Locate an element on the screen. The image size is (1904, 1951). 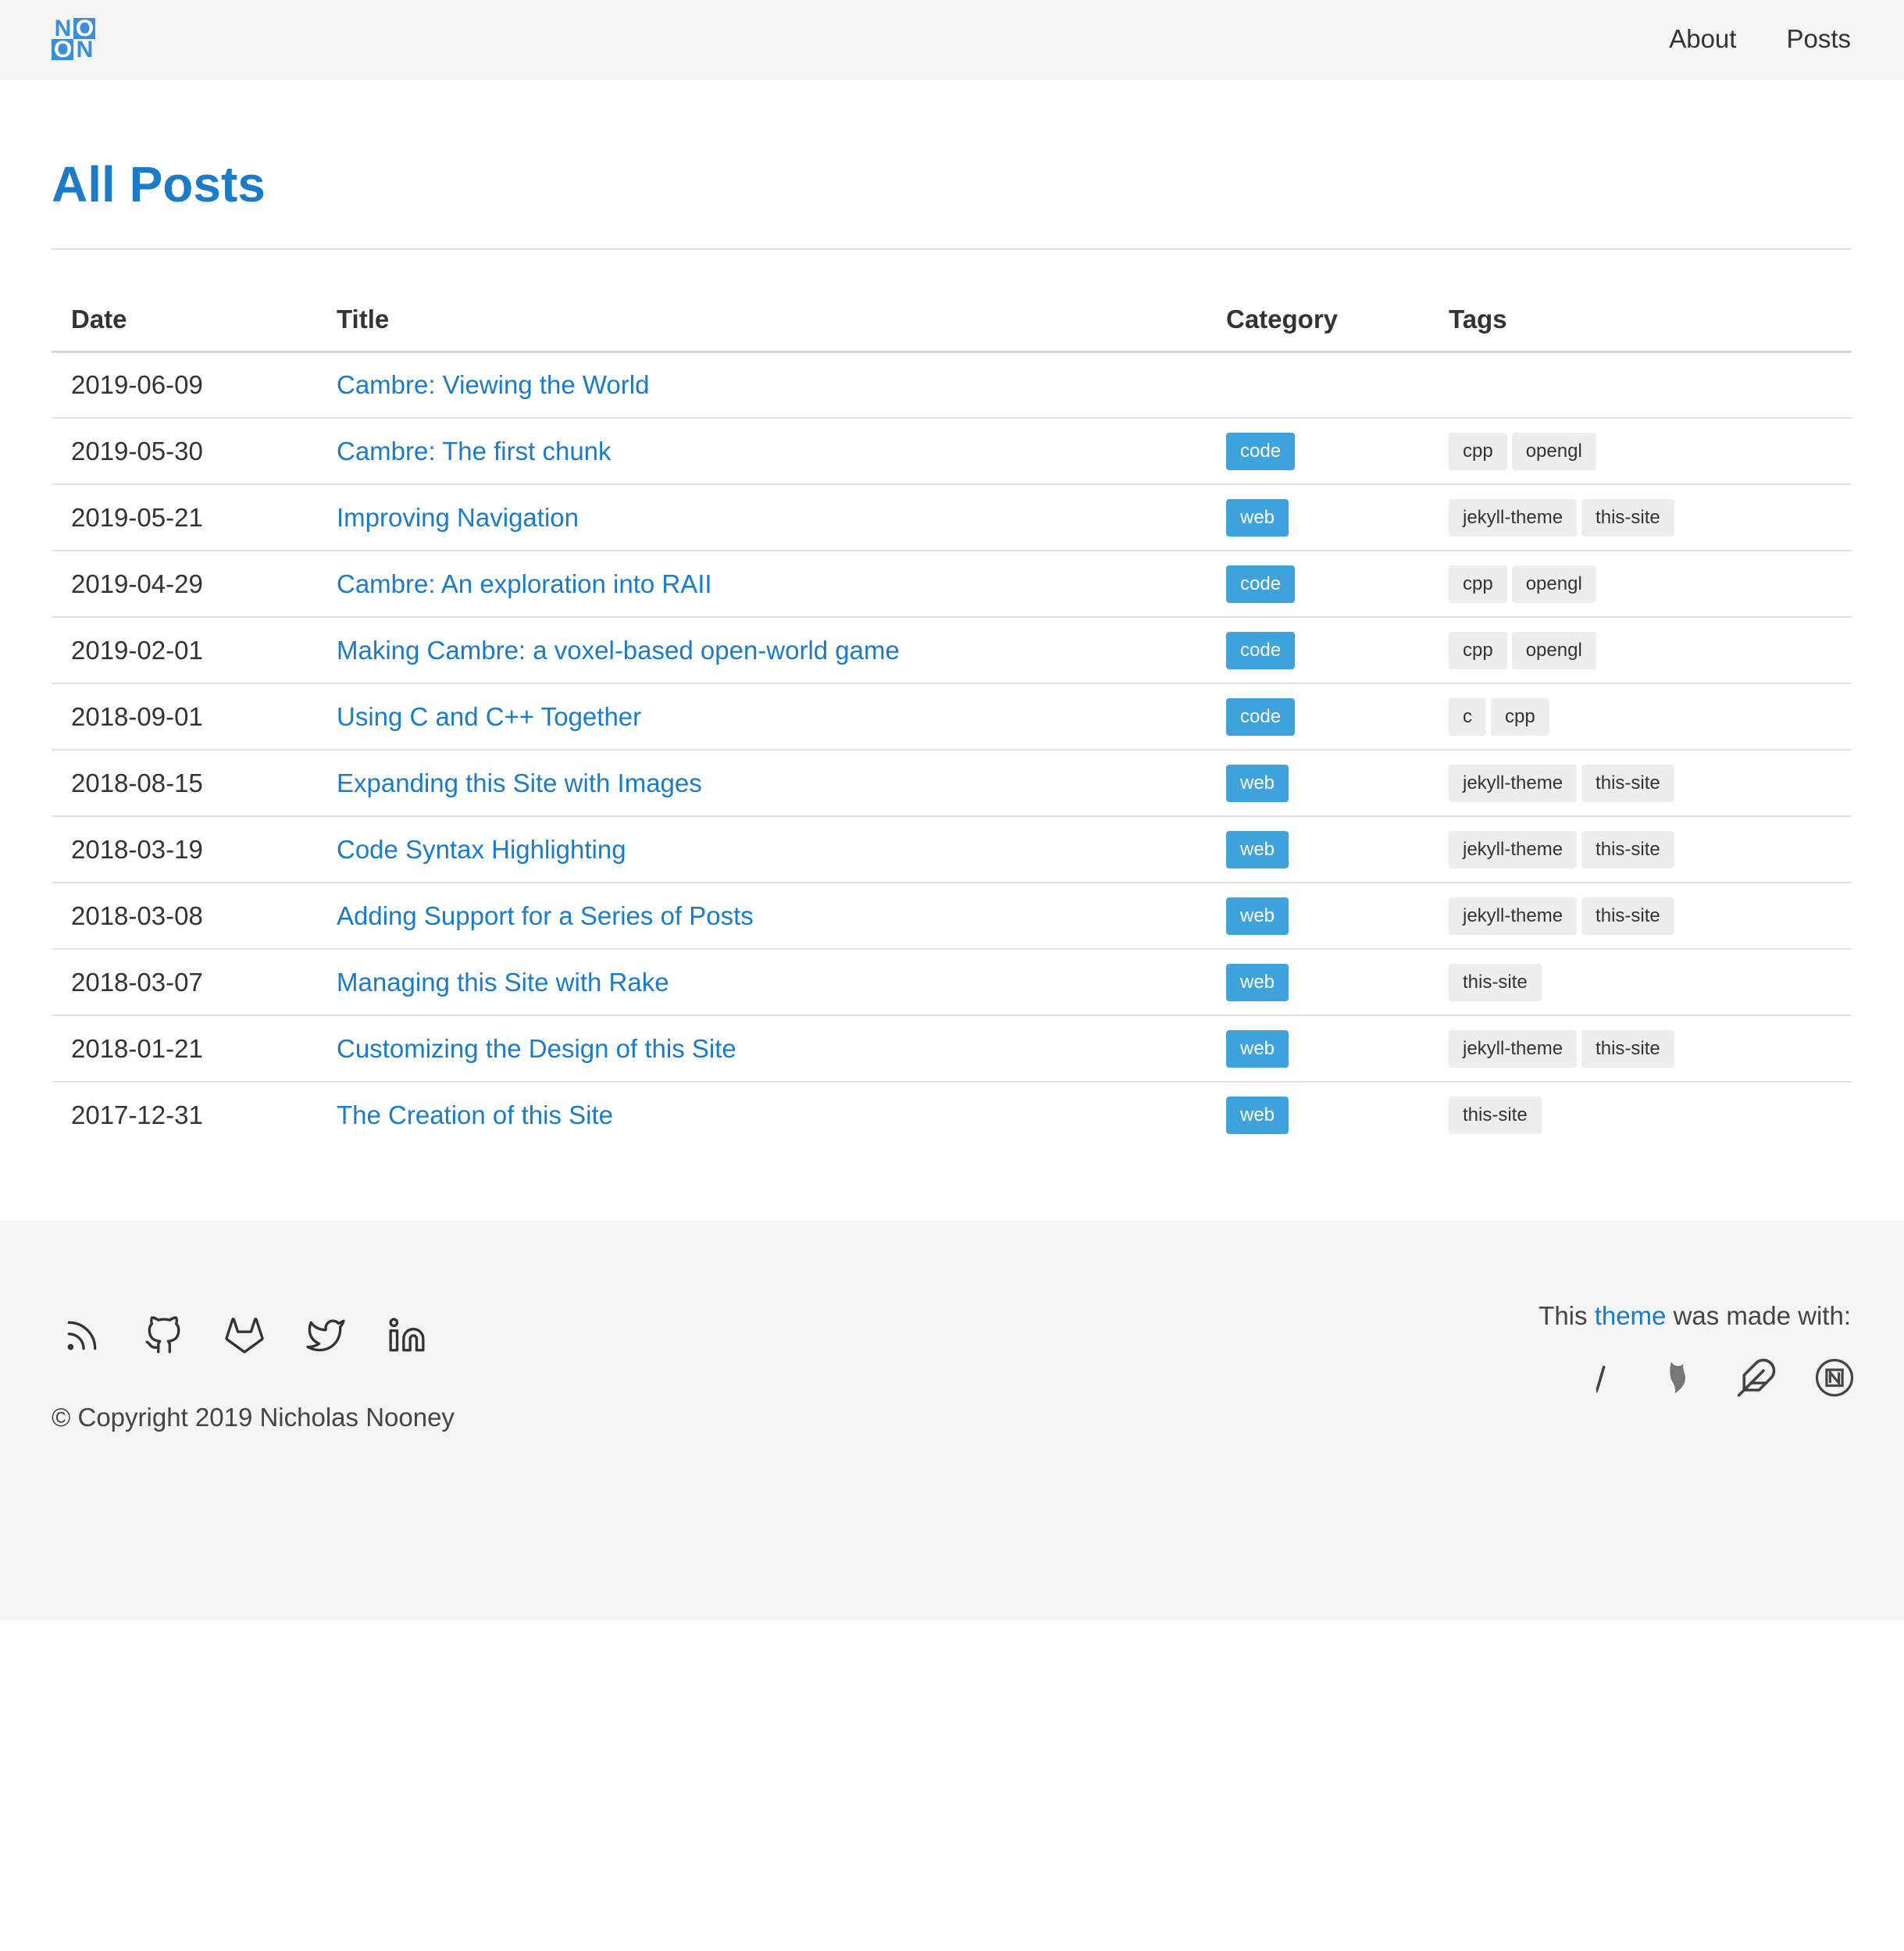
post-date: 2019-02-01 is located at coordinates (184, 650).